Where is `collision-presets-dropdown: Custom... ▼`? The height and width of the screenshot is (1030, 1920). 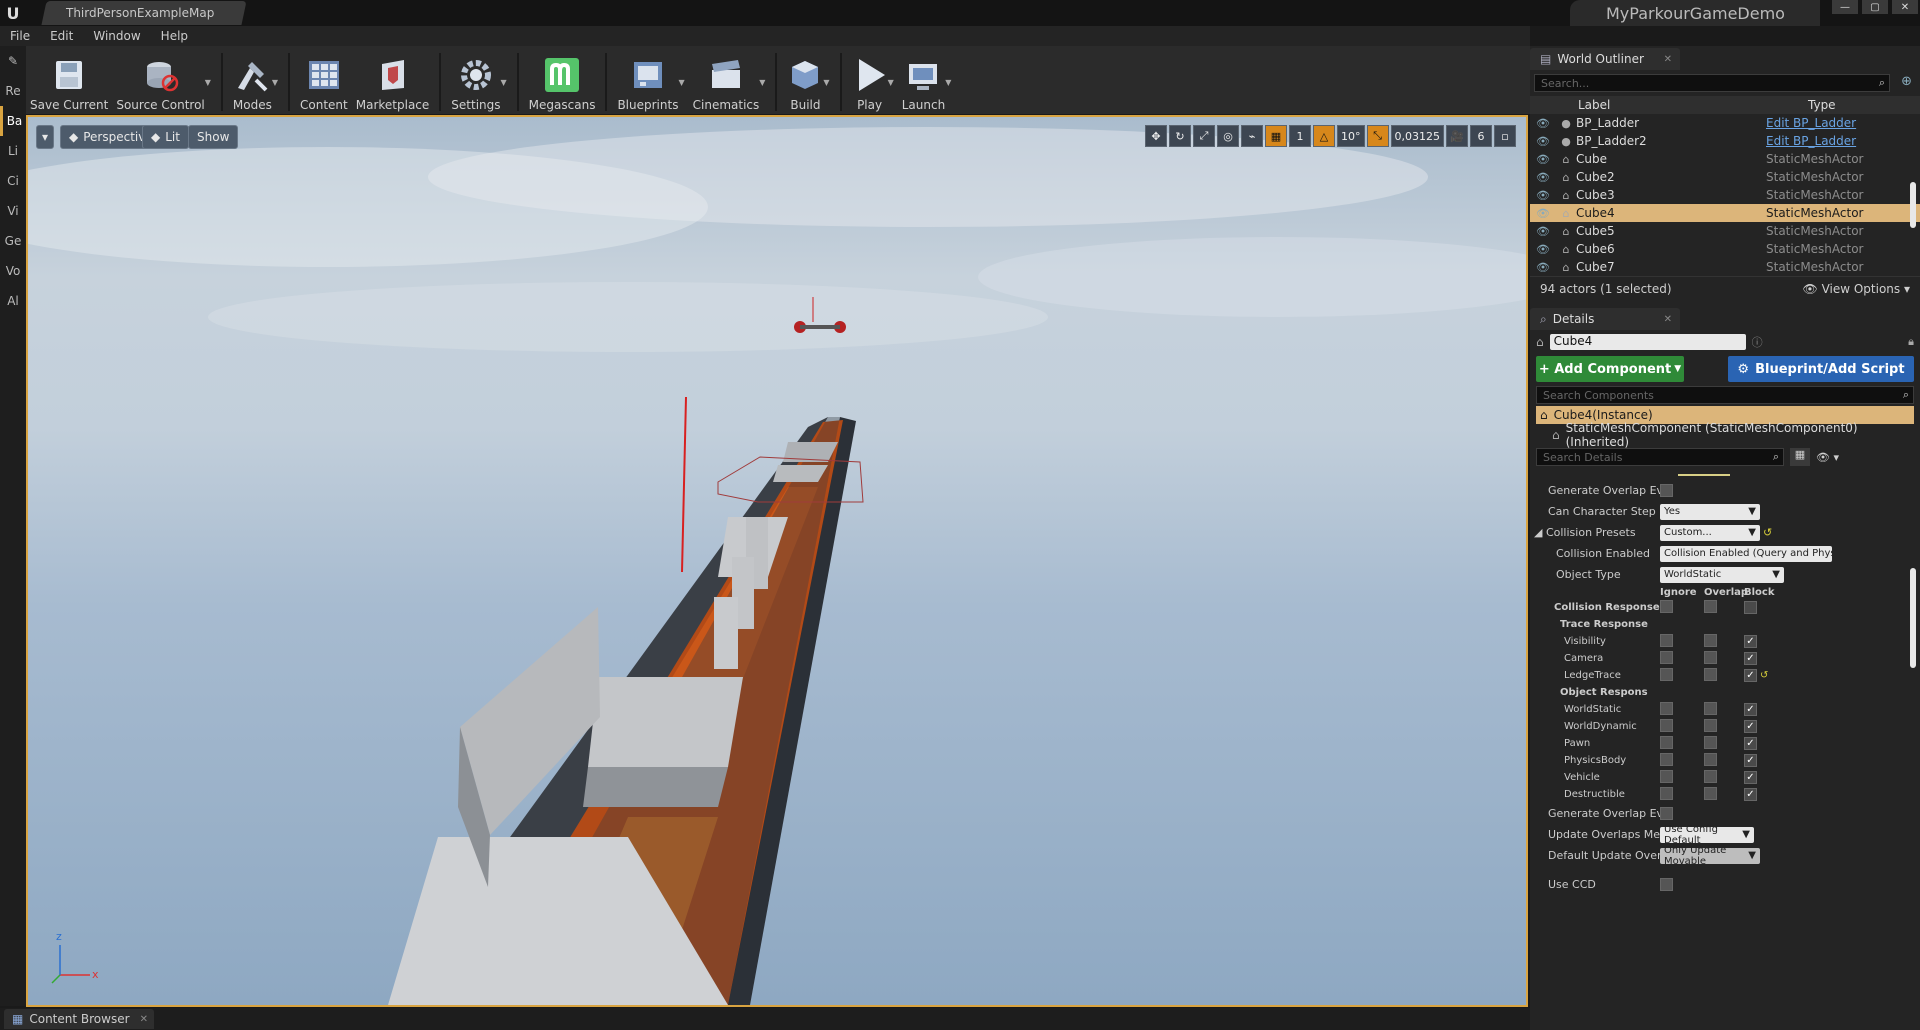
collision-presets-dropdown: Custom... ▼ is located at coordinates (1710, 532).